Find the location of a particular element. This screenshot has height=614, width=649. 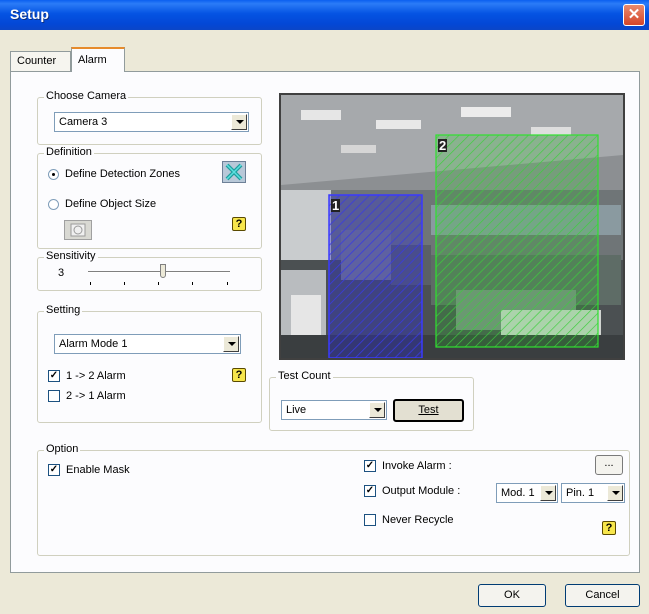

sensitivity-slider-track is located at coordinates (159, 272).